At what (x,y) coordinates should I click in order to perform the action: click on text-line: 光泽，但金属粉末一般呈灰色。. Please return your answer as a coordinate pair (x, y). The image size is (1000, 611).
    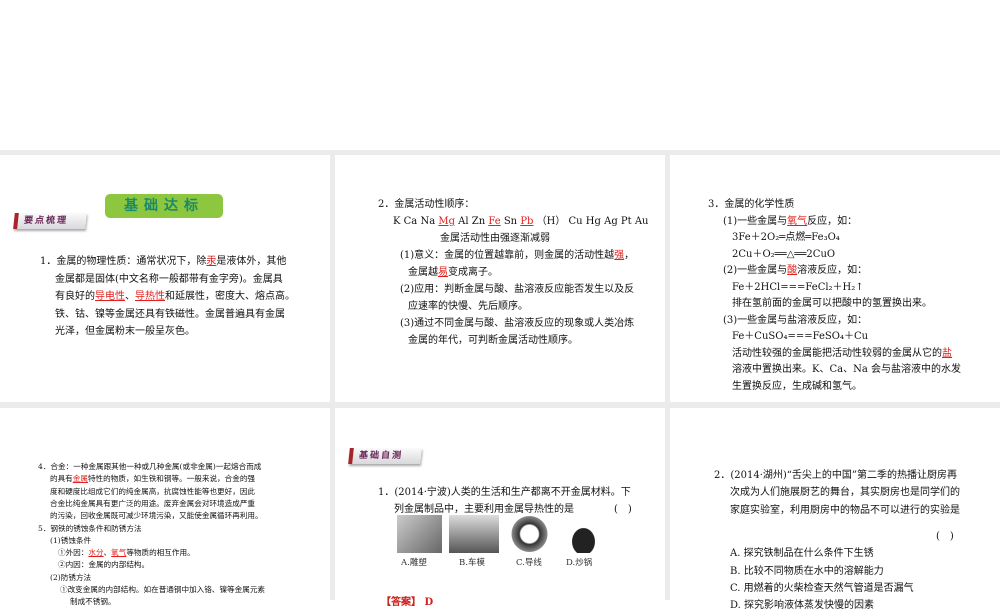
    Looking at the image, I should click on (125, 329).